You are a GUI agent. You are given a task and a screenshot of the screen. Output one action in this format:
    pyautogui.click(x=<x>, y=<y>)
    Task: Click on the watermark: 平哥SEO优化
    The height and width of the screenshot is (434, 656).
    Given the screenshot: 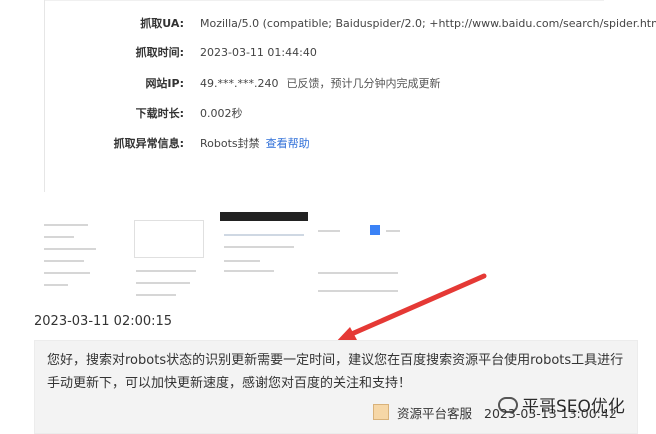 What is the action you would take?
    pyautogui.click(x=561, y=404)
    